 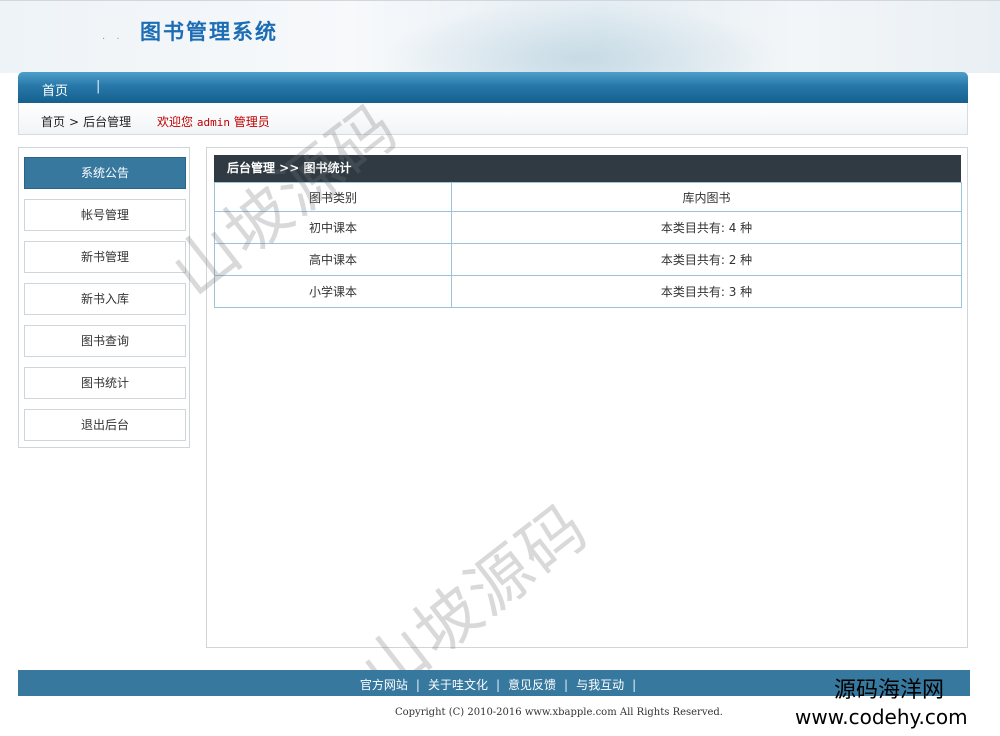 What do you see at coordinates (55, 89) in the screenshot?
I see `nav-home-link: 首页` at bounding box center [55, 89].